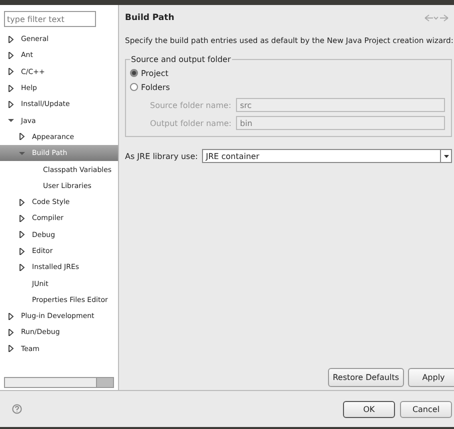 Image resolution: width=454 pixels, height=429 pixels. Describe the element at coordinates (155, 87) in the screenshot. I see `radio-label: Folders` at that location.